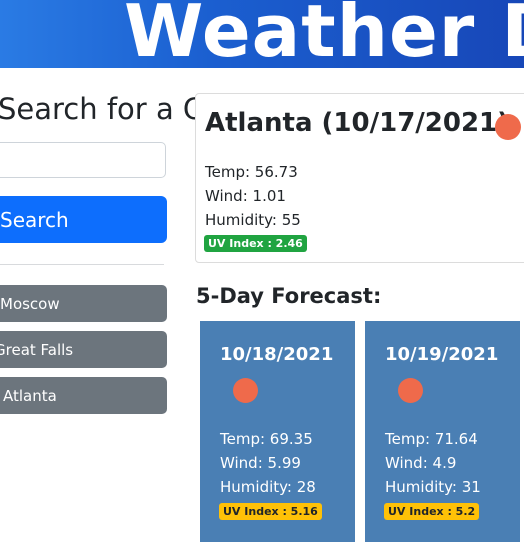  Describe the element at coordinates (266, 439) in the screenshot. I see `forecast-temp: Temp: 69.35` at that location.